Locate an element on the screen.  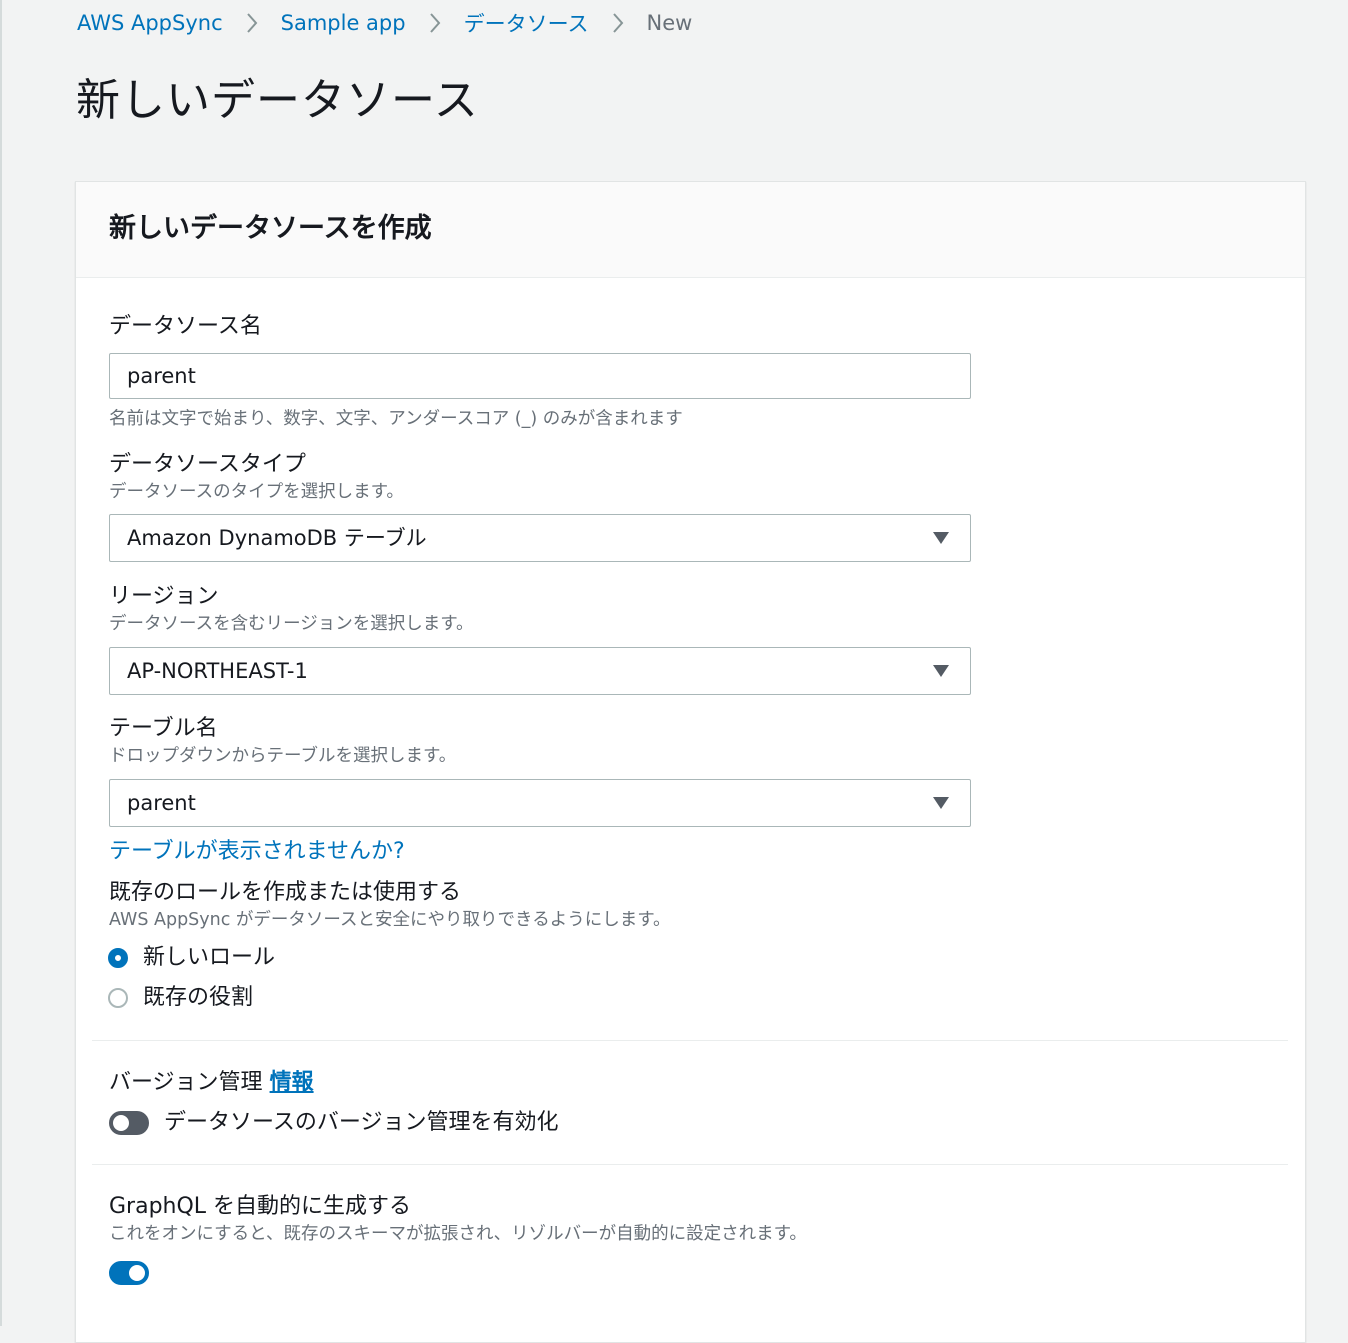
radio-button-checked is located at coordinates (118, 958).